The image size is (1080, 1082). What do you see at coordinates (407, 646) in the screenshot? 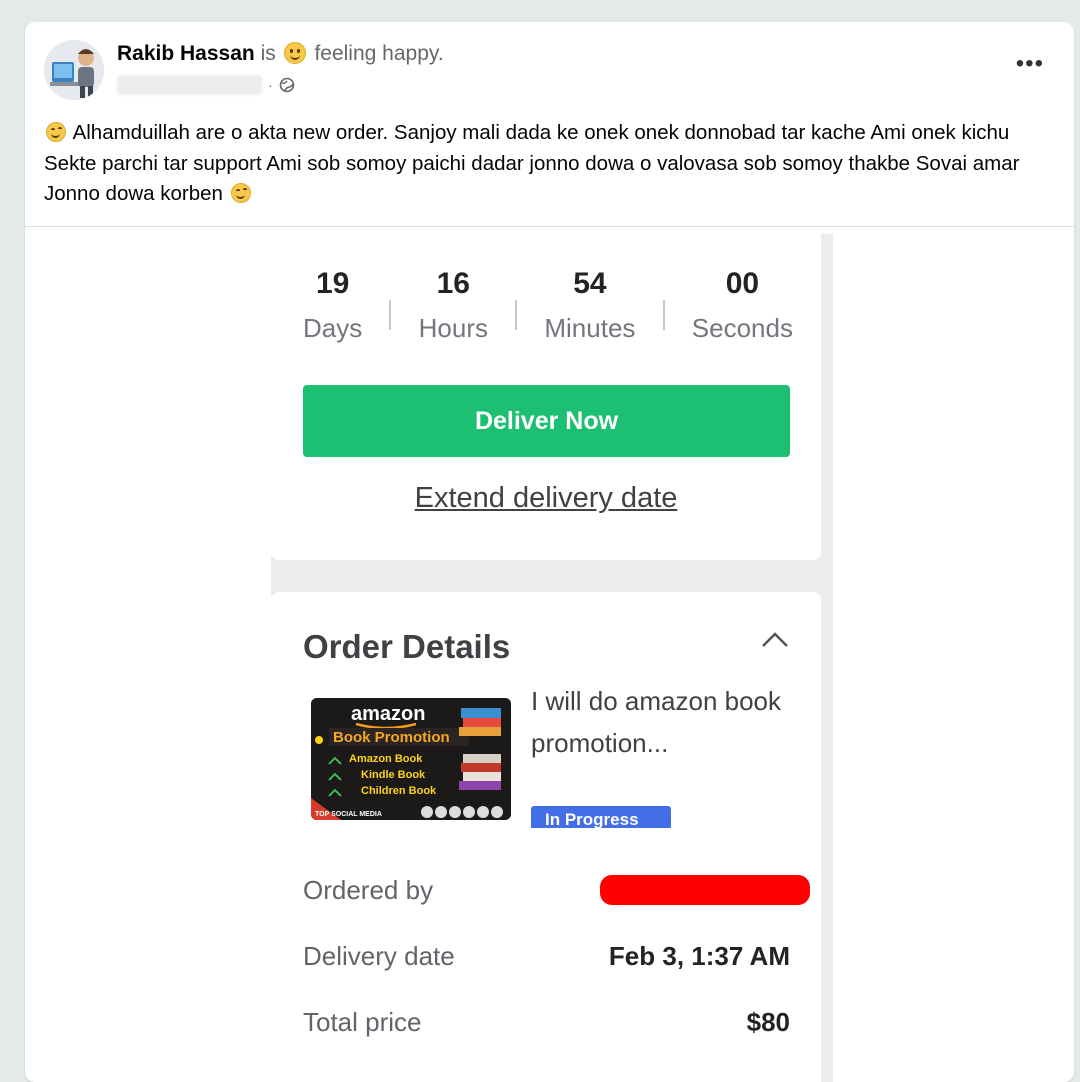
I see `order-details-title: Order Details` at bounding box center [407, 646].